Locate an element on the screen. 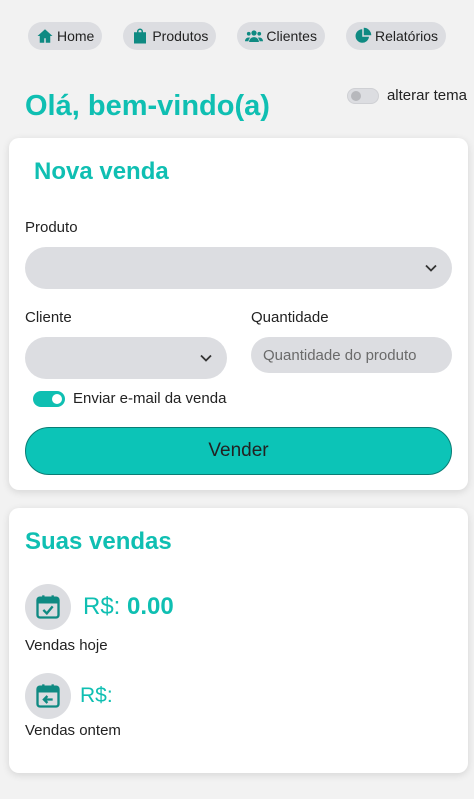 Image resolution: width=474 pixels, height=799 pixels. nav-clients-button: Clientes is located at coordinates (281, 36).